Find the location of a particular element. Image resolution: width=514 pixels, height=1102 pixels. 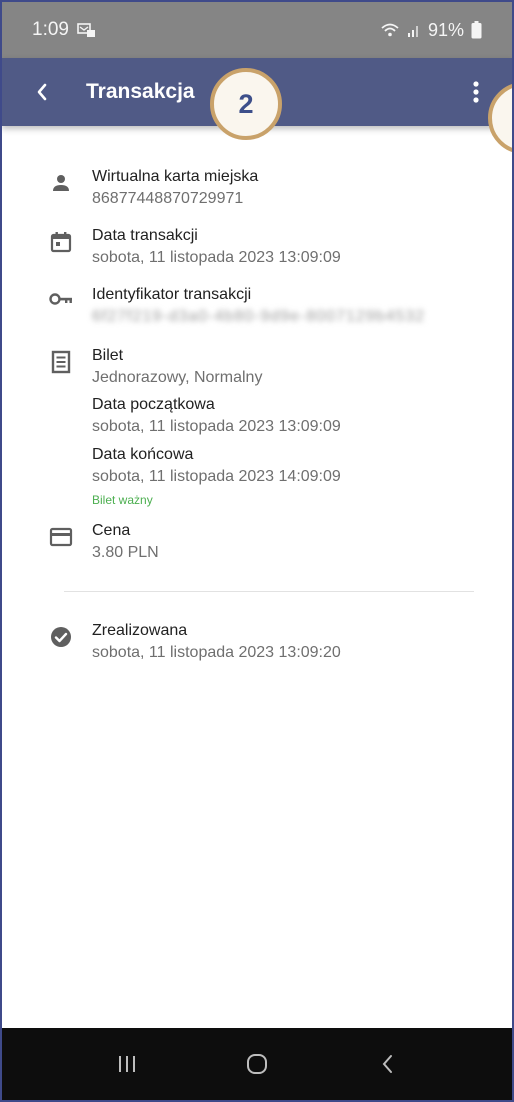

status-bar: 1:09 91% is located at coordinates (257, 30).